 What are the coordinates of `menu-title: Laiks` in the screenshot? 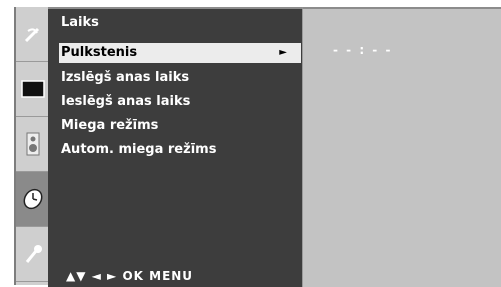 It's located at (80, 22).